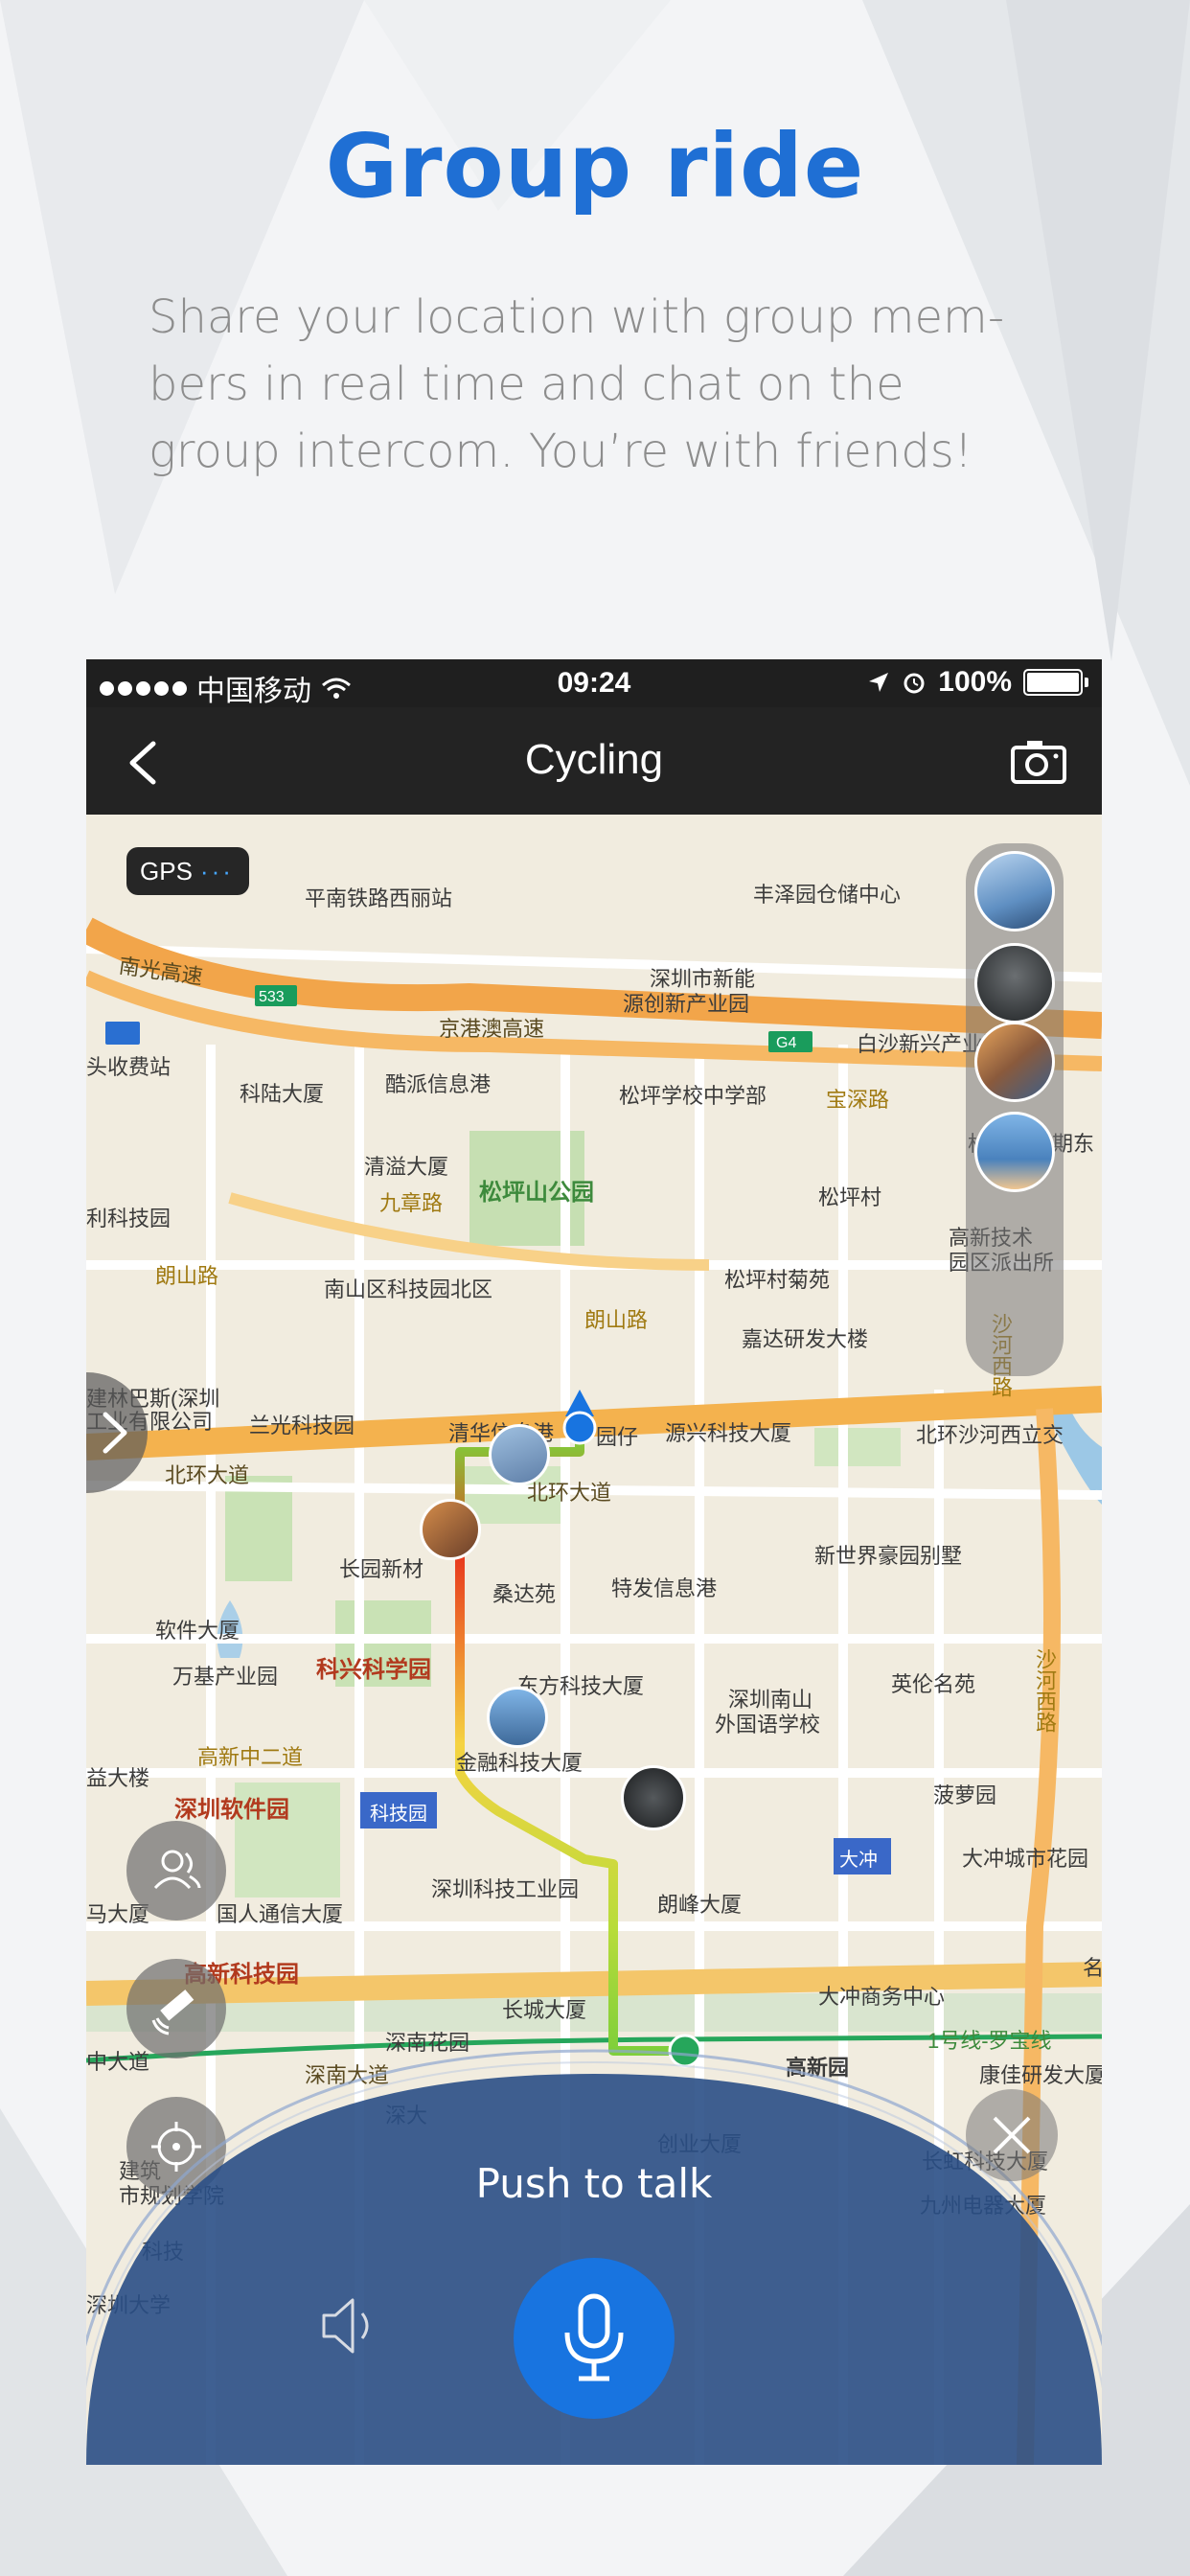 This screenshot has height=2576, width=1190. What do you see at coordinates (934, 1684) in the screenshot?
I see `map-label: 英伦名苑` at bounding box center [934, 1684].